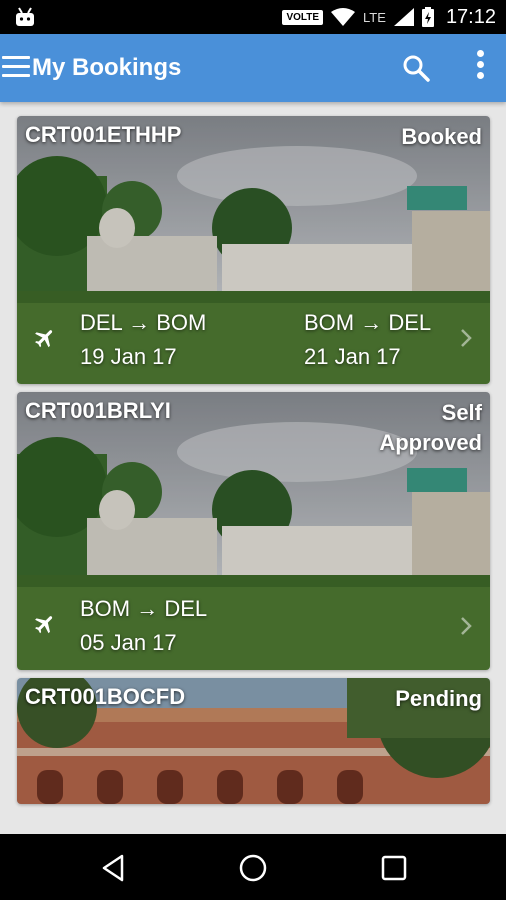 Image resolution: width=506 pixels, height=900 pixels. Describe the element at coordinates (107, 67) in the screenshot. I see `page-title: My Bookings` at that location.